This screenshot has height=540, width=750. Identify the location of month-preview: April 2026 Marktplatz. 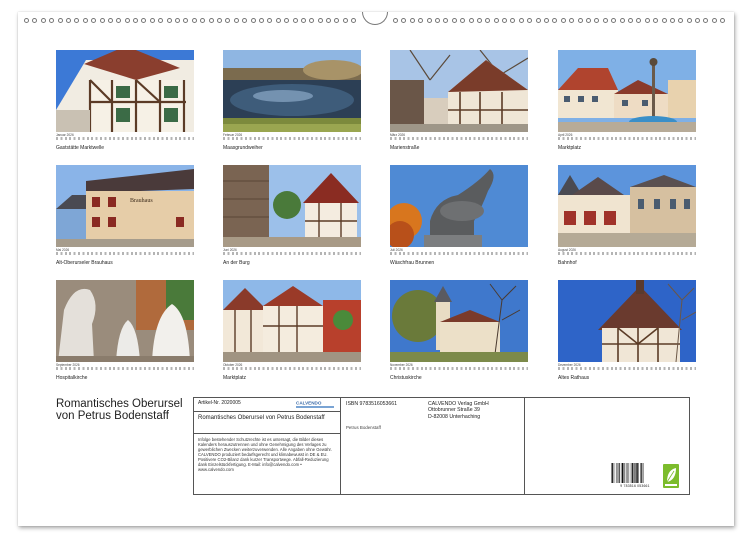
(627, 105).